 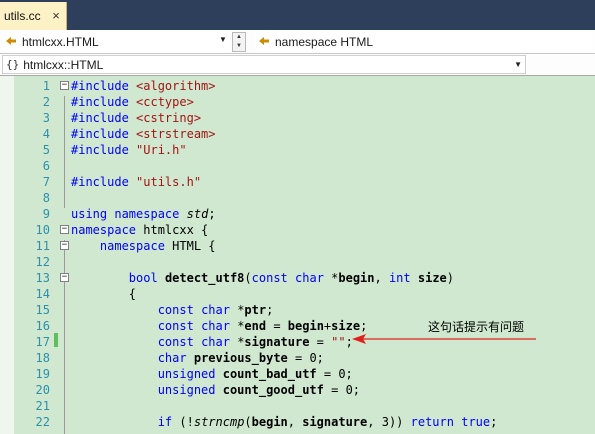 I want to click on line-number: 15, so click(x=42, y=310).